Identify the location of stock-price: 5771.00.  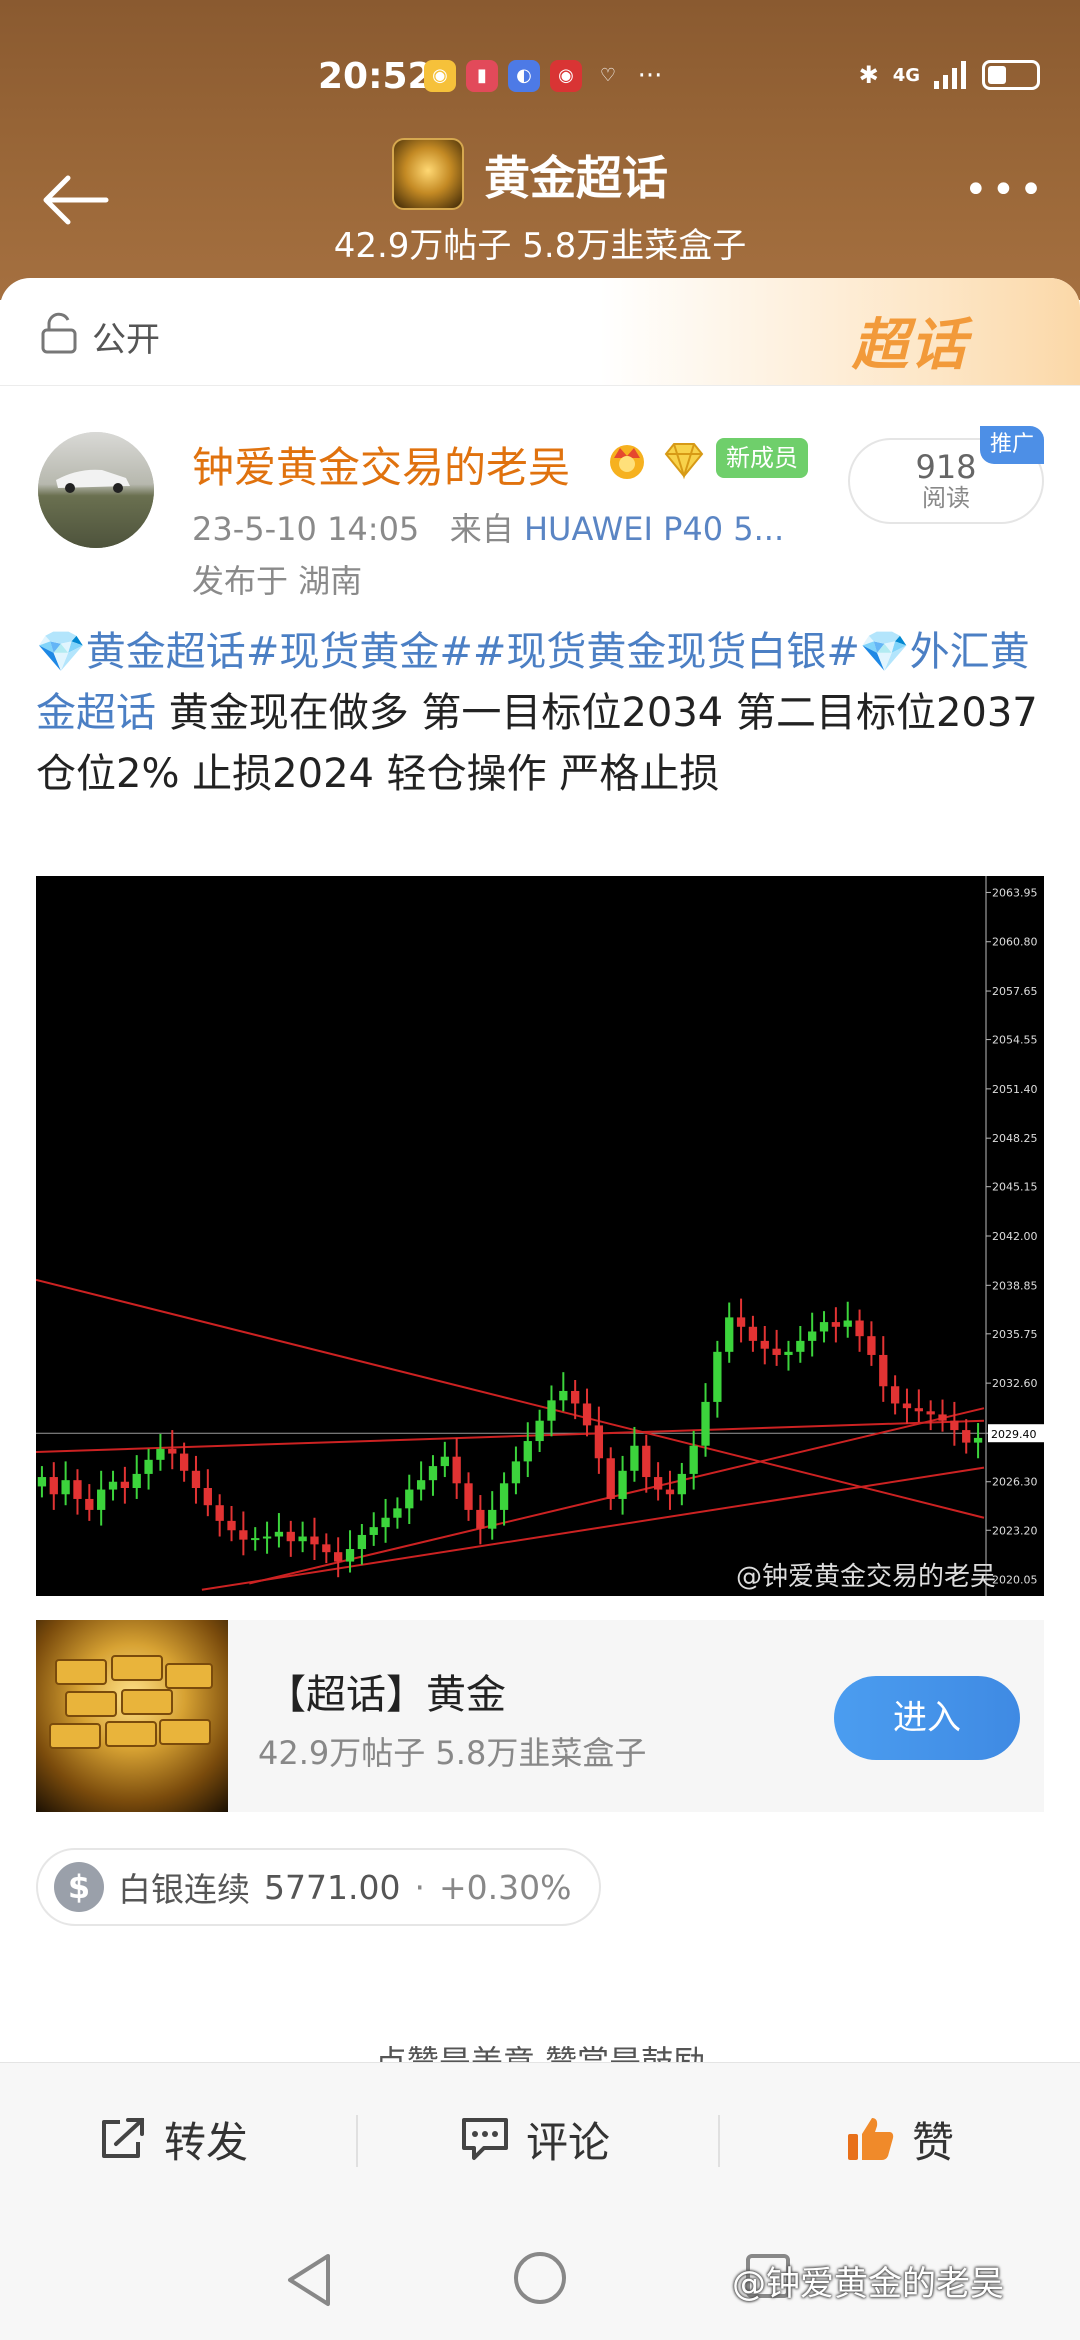
(332, 1887).